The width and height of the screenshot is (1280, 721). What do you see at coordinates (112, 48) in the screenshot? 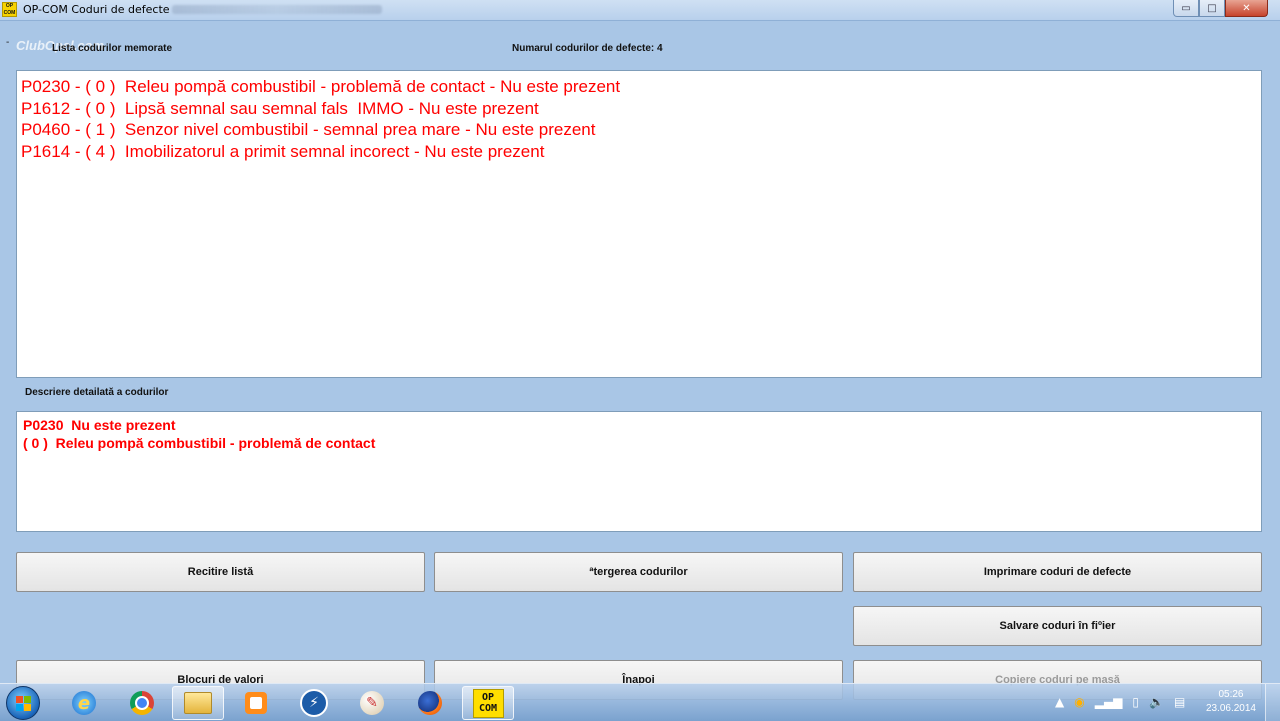
I see `codes-list-label: Lista codurilor memorate` at bounding box center [112, 48].